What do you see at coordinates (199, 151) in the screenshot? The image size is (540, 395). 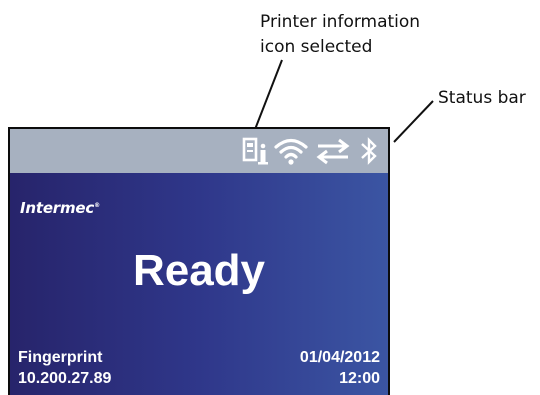 I see `status-bar` at bounding box center [199, 151].